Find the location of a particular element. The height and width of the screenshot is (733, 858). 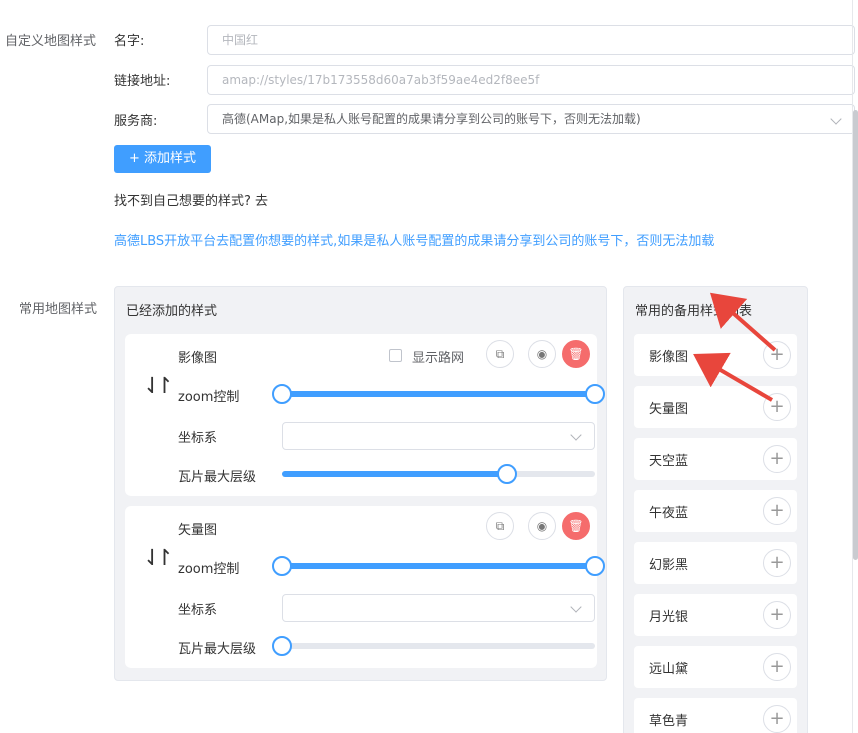

annotation-arrow-left is located at coordinates (733, 377).